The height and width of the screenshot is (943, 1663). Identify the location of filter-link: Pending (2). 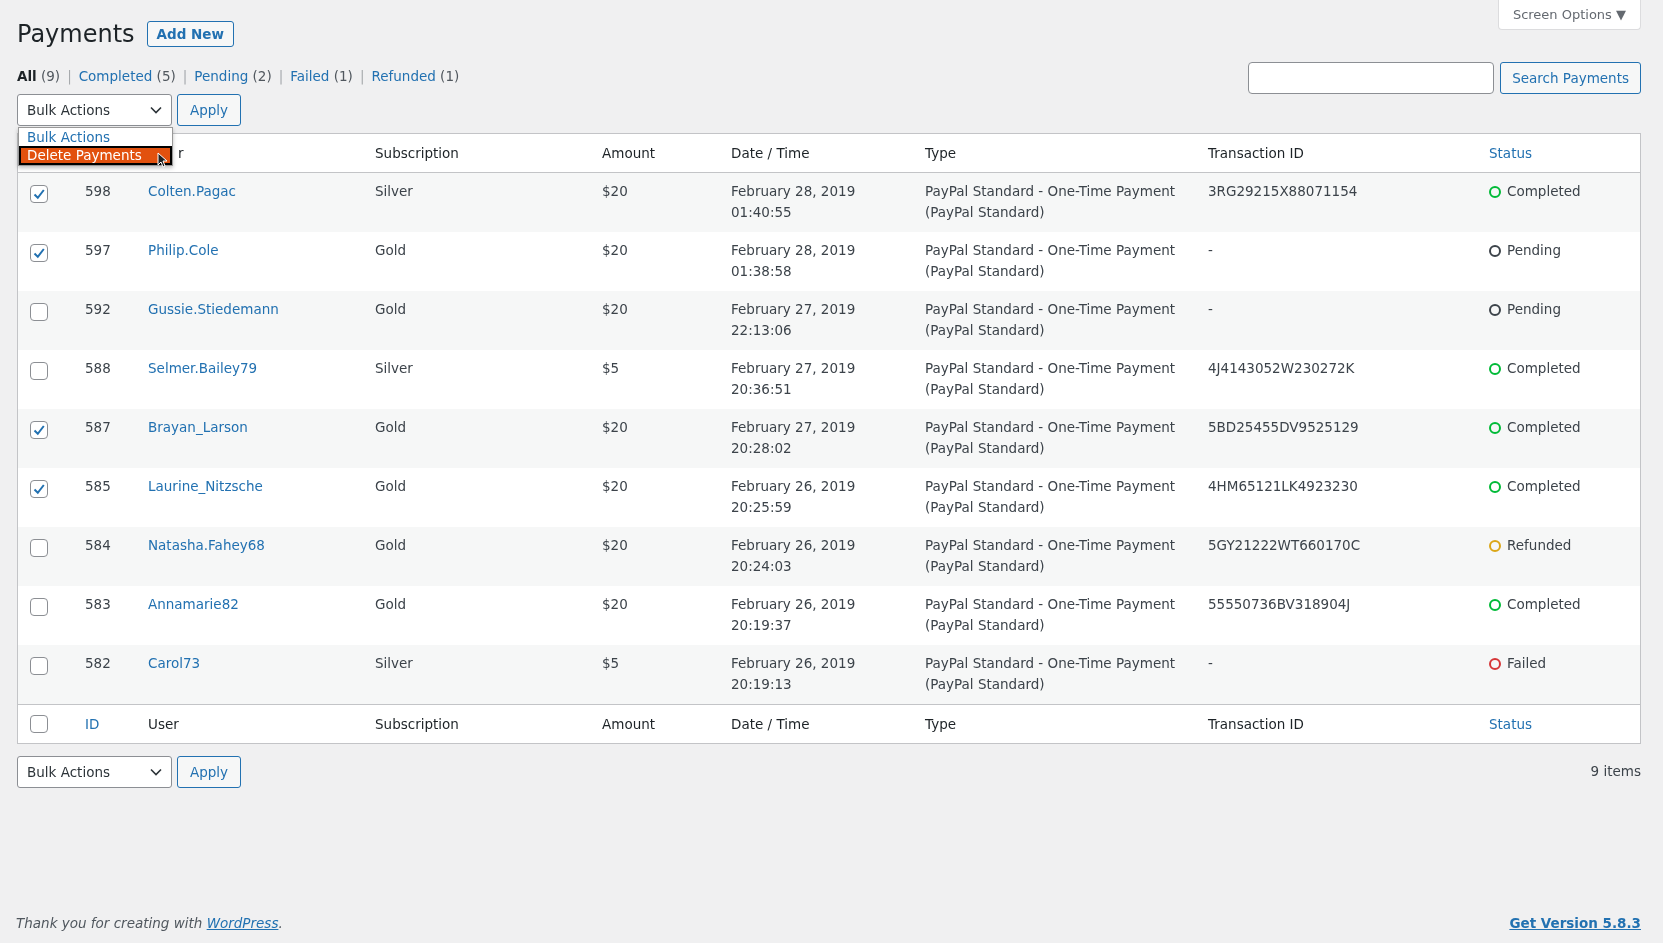
(233, 76).